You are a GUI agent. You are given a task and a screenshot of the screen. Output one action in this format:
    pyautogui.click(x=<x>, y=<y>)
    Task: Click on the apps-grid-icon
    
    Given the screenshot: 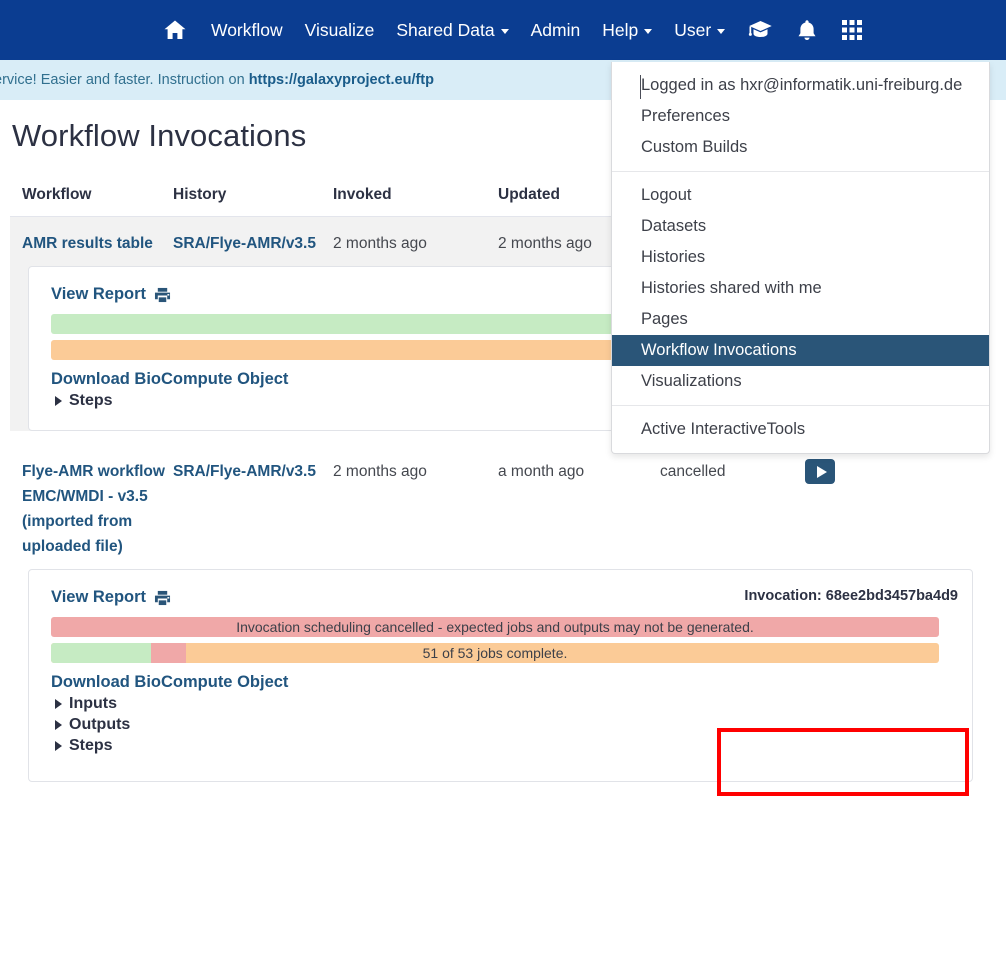 What is the action you would take?
    pyautogui.click(x=852, y=30)
    